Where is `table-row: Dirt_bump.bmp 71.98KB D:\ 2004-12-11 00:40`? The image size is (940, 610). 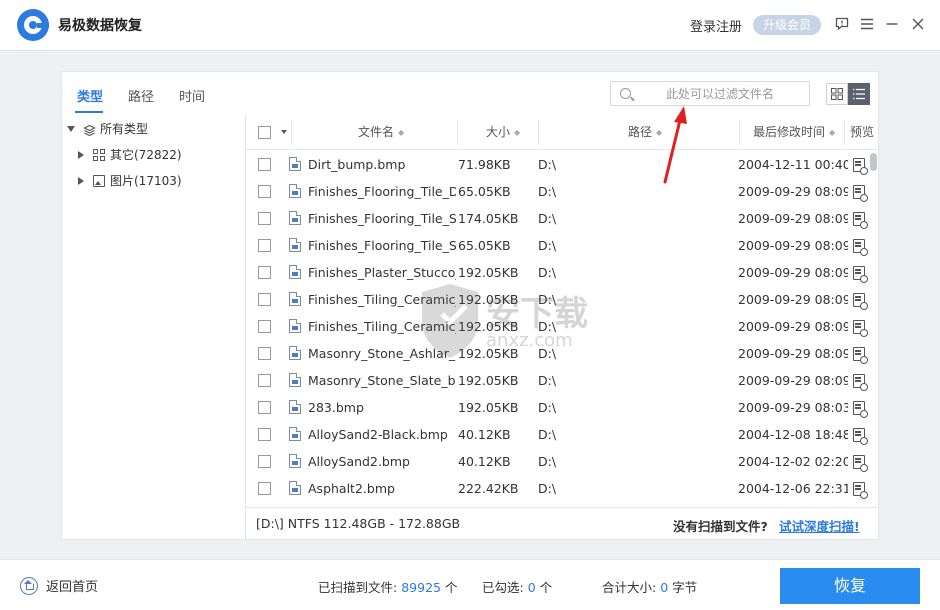 table-row: Dirt_bump.bmp 71.98KB D:\ 2004-12-11 00:40 is located at coordinates (562, 164).